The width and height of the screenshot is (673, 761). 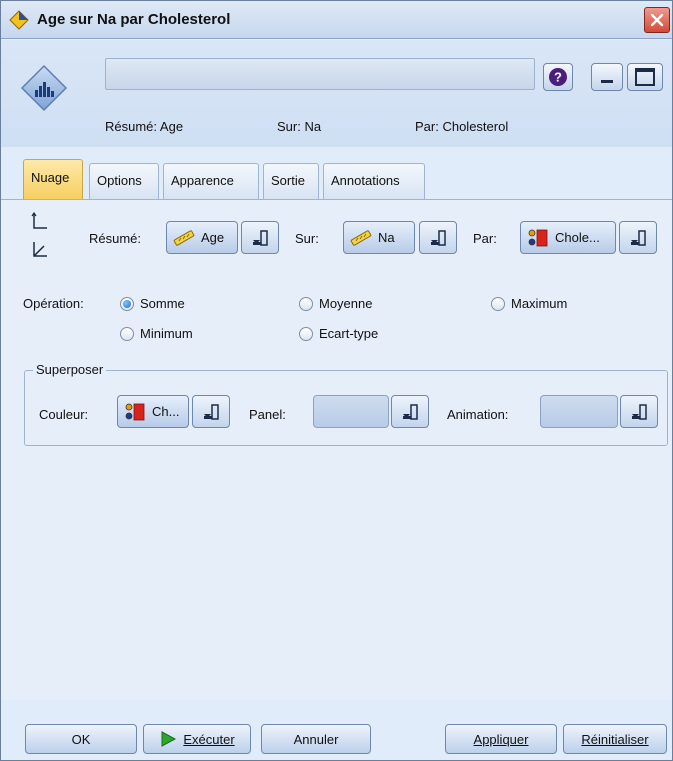 I want to click on radio-minimum: Minimum, so click(x=156, y=333).